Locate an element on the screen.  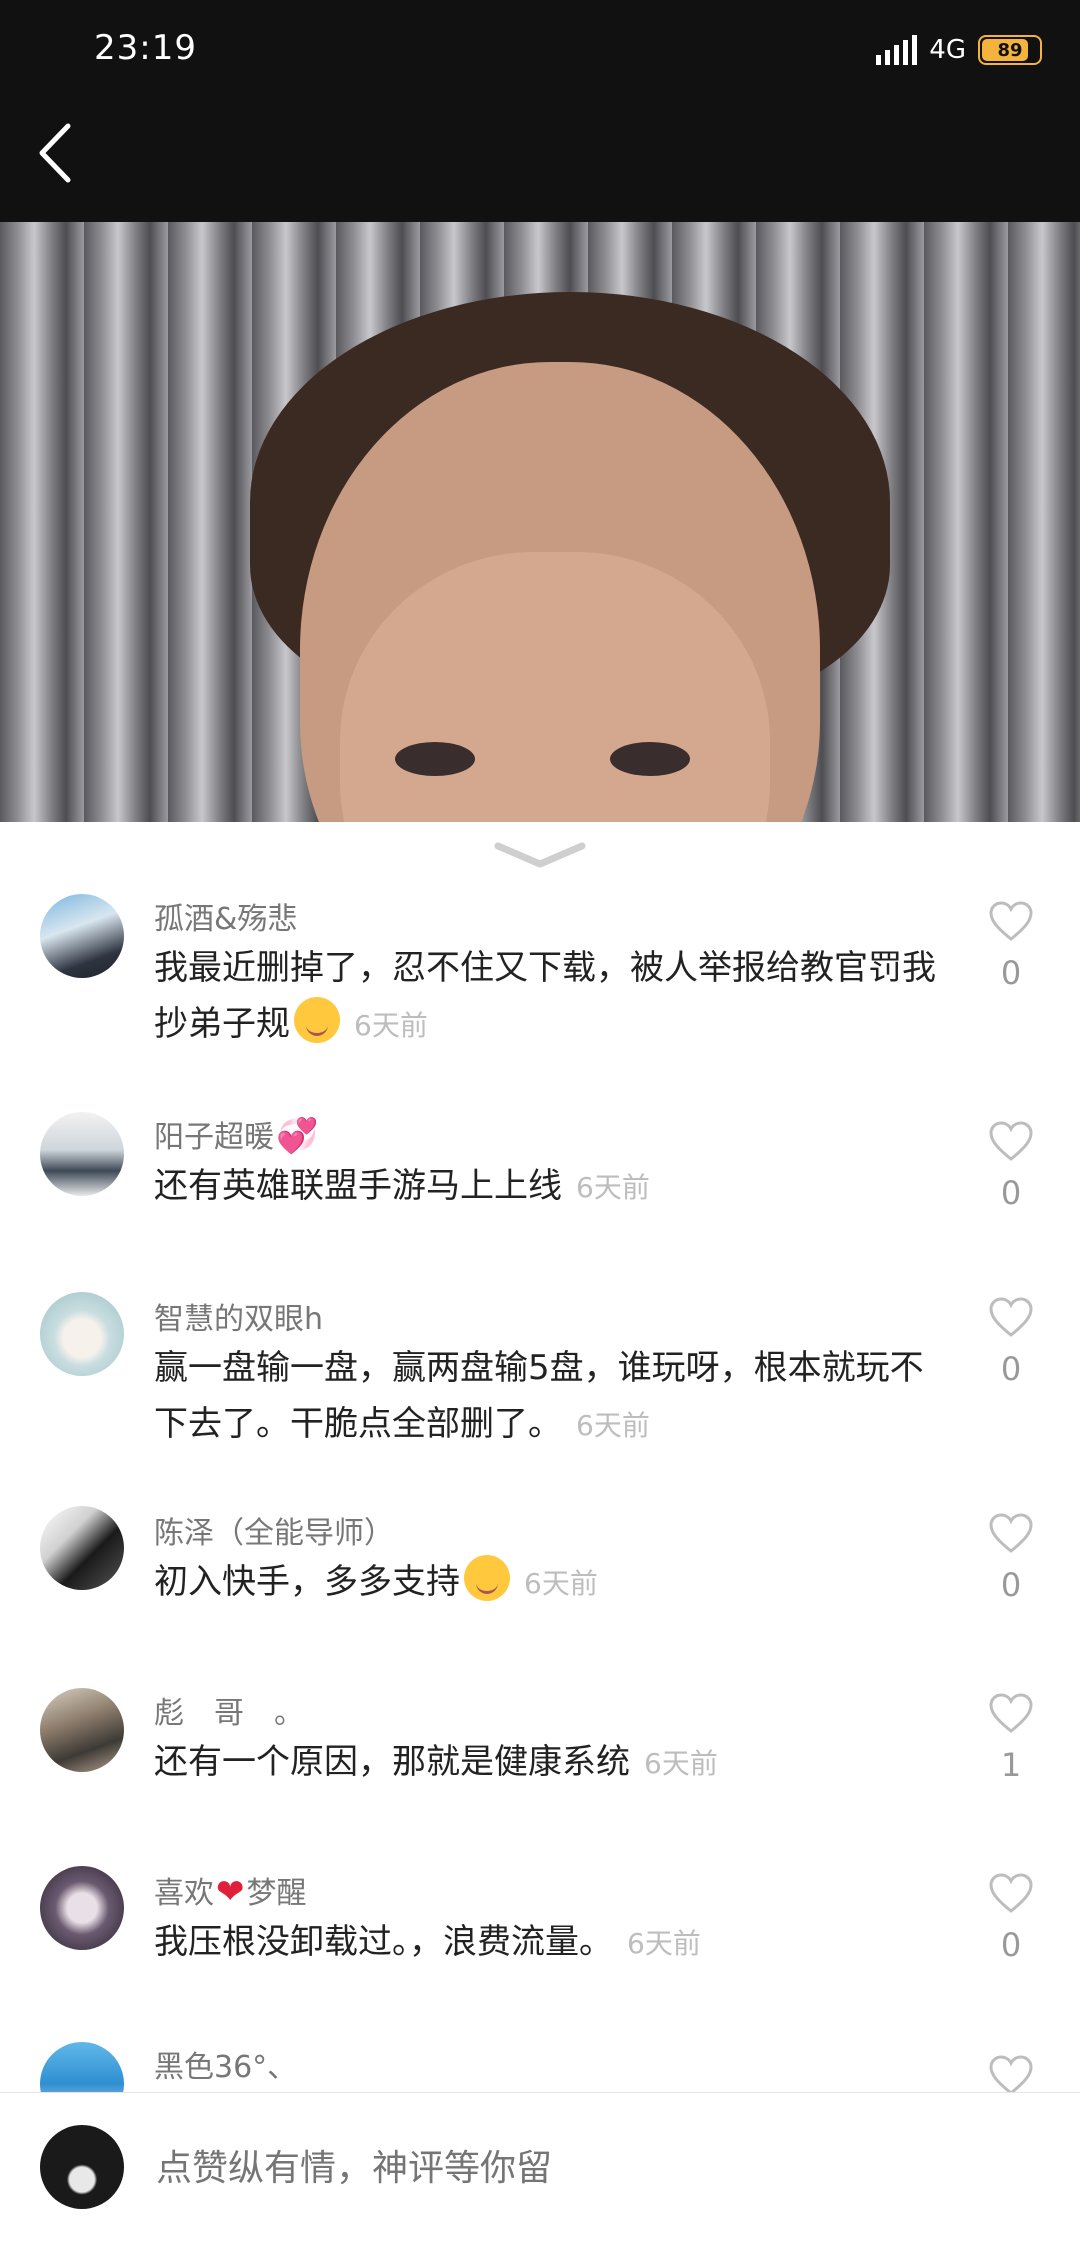
laughing-emoji-icon is located at coordinates (317, 1020).